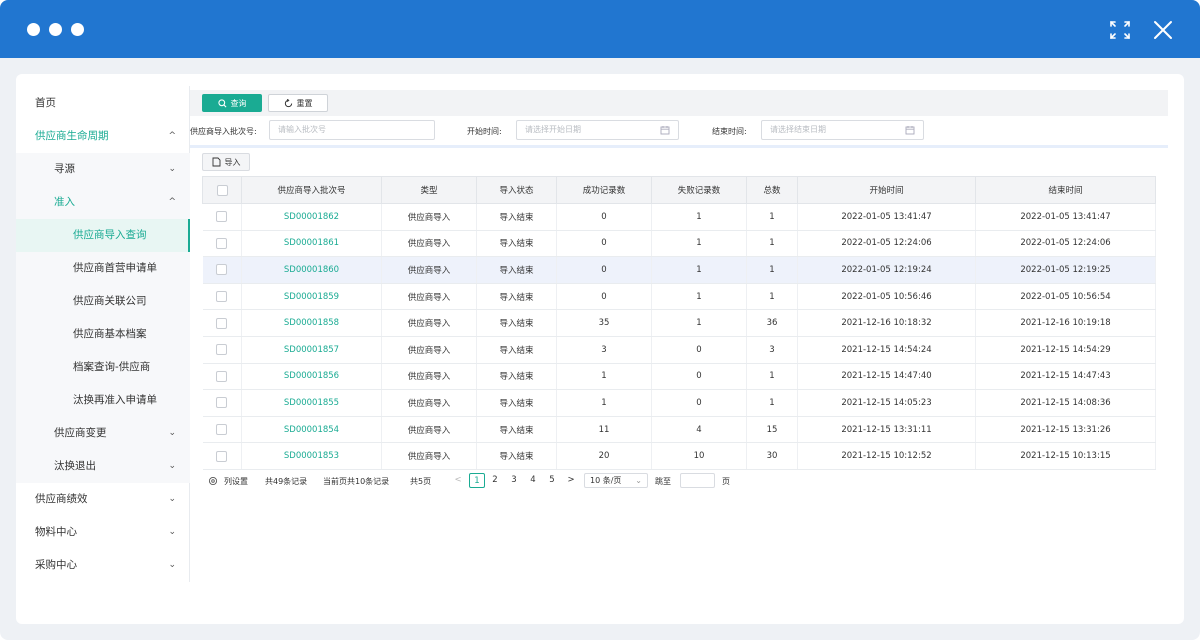  Describe the element at coordinates (616, 480) in the screenshot. I see `page-size-select: 10 条/页 ⌄` at that location.